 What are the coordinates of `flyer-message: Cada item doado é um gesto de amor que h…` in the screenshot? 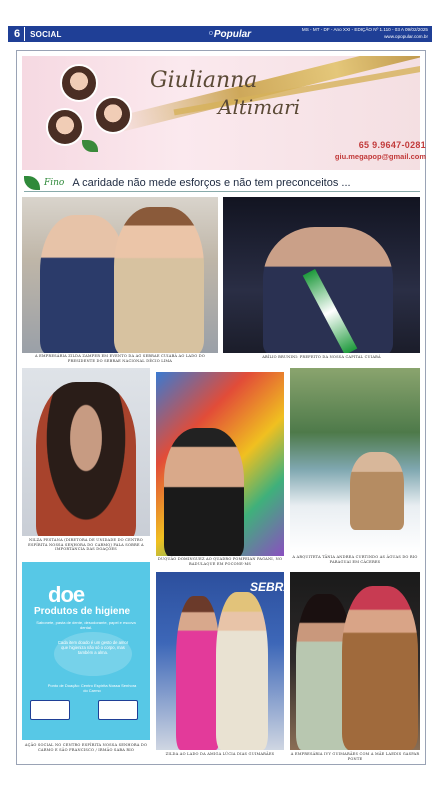 It's located at (93, 654).